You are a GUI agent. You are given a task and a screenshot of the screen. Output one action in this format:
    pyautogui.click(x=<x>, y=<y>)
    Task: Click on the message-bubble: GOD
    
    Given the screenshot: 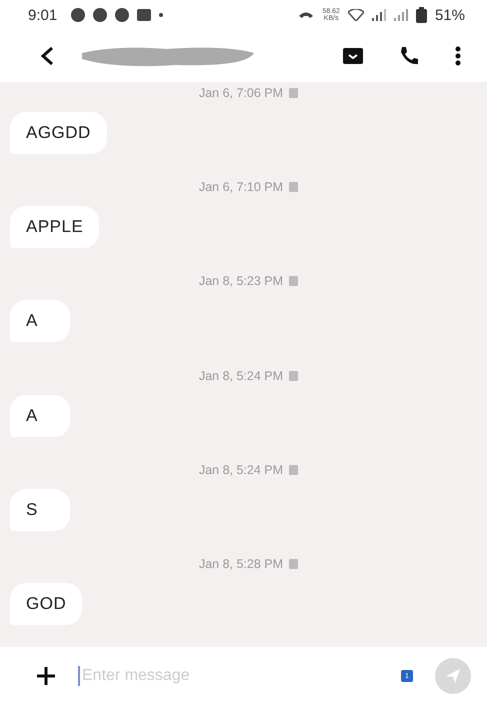 What is the action you would take?
    pyautogui.click(x=46, y=603)
    